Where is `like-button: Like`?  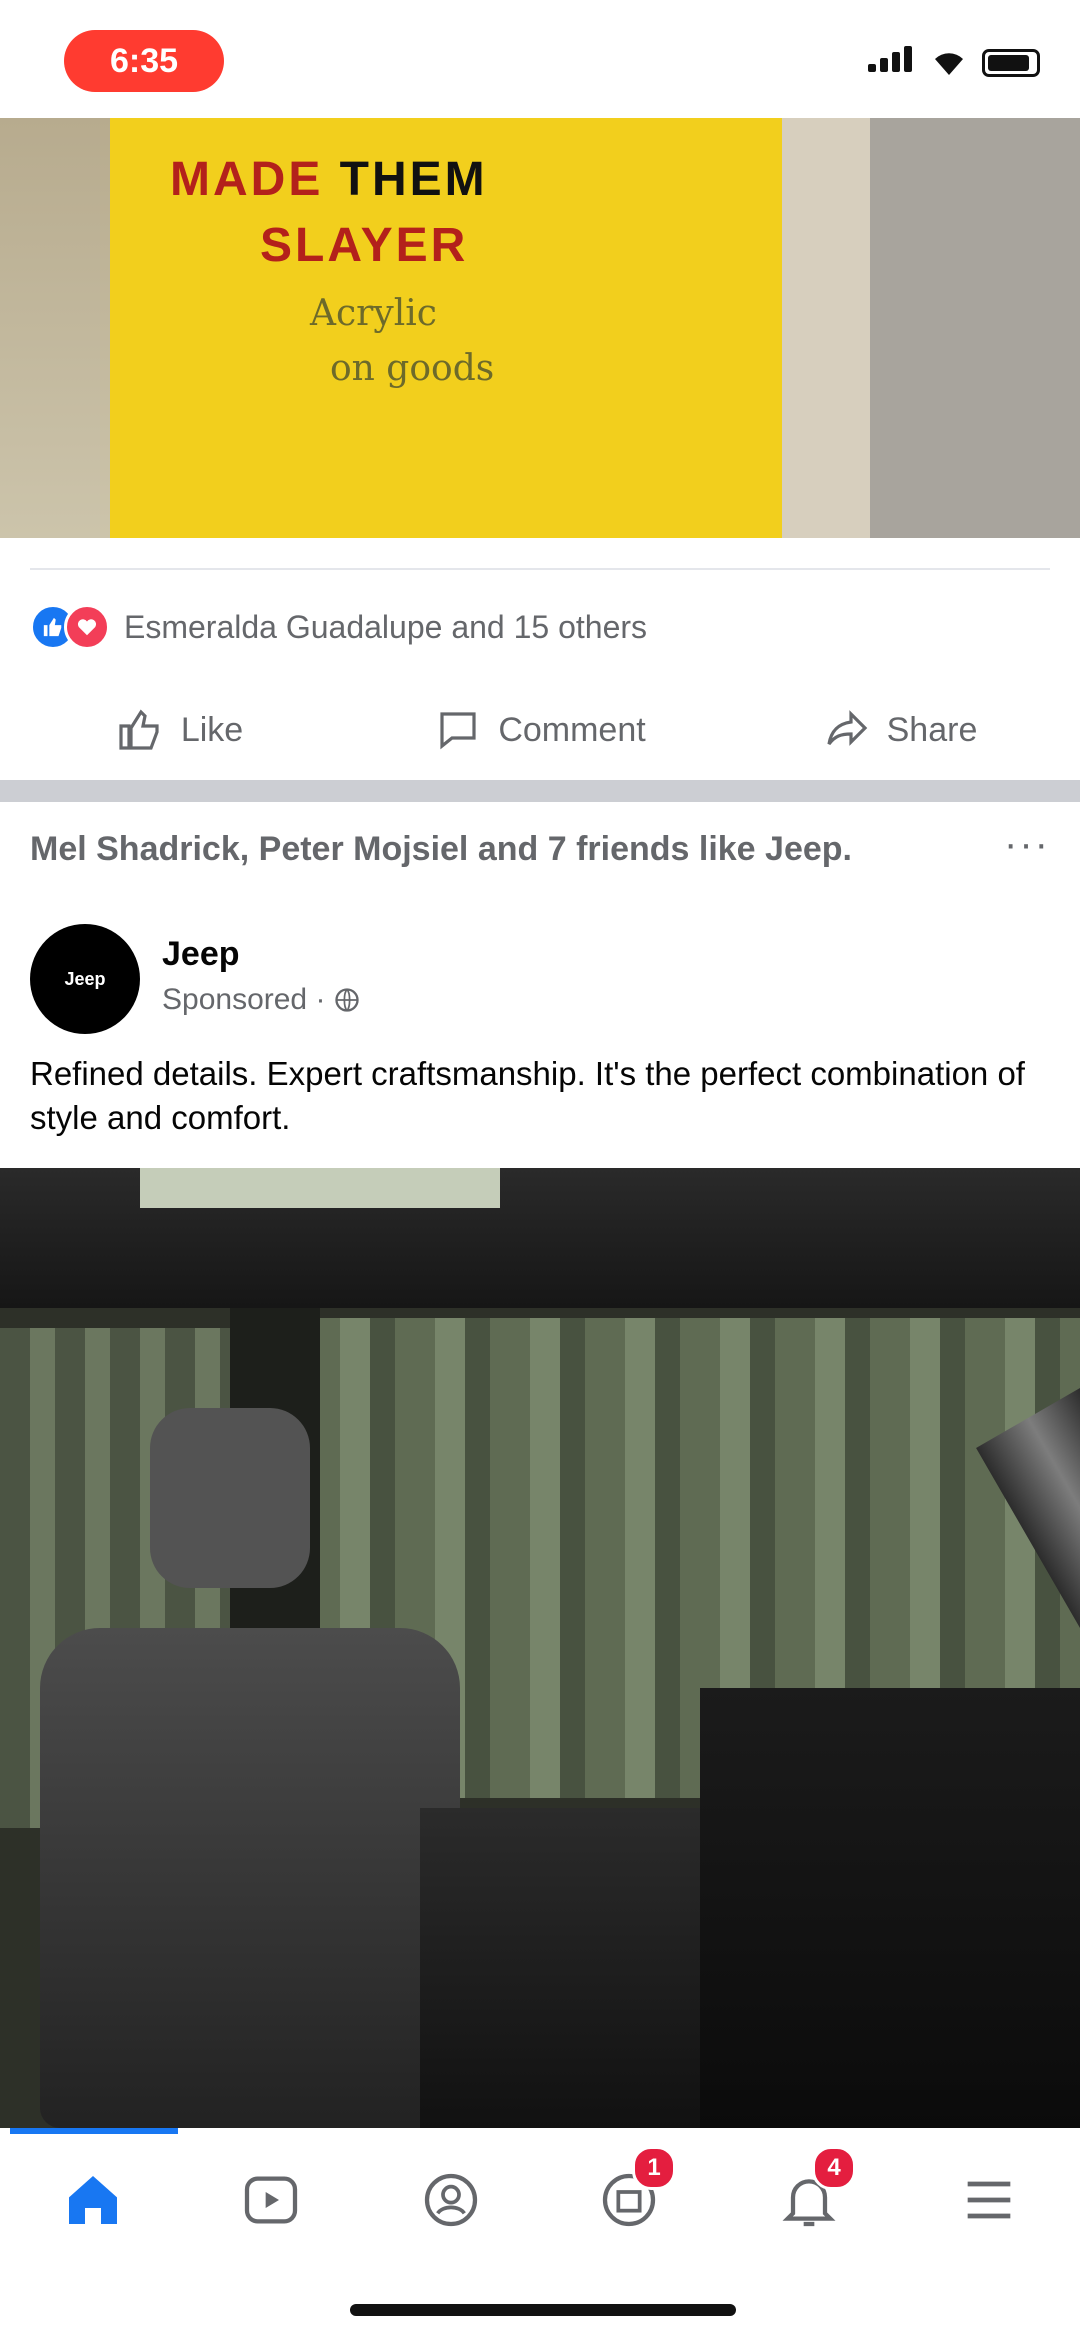
like-button: Like is located at coordinates (180, 730).